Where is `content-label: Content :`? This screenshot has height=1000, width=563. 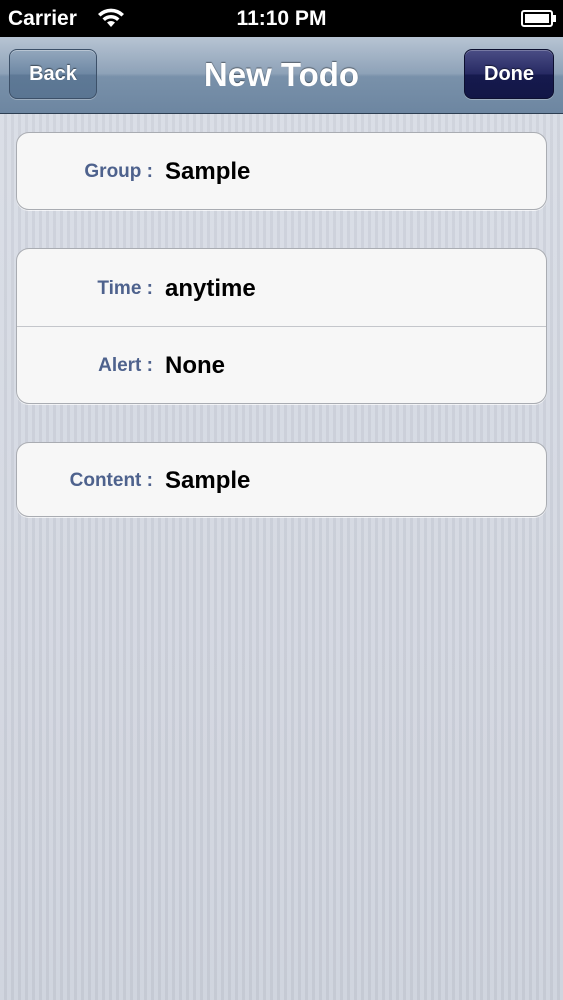
content-label: Content : is located at coordinates (111, 480).